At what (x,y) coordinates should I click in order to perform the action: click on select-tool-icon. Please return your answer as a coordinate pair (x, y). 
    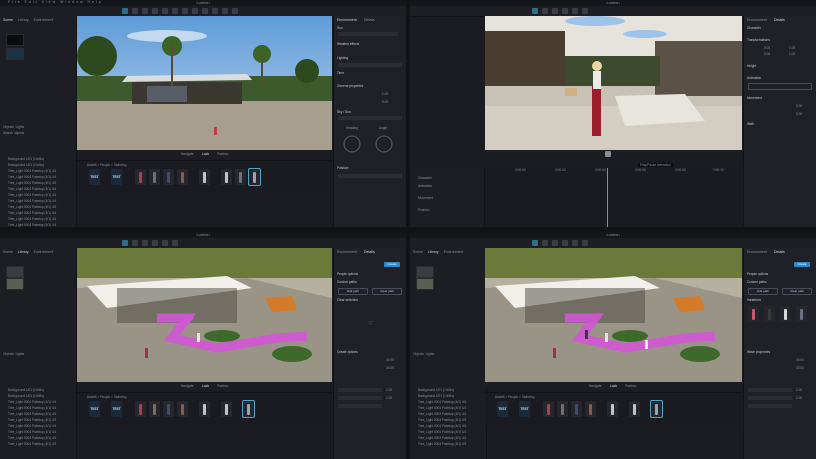
    Looking at the image, I should click on (535, 243).